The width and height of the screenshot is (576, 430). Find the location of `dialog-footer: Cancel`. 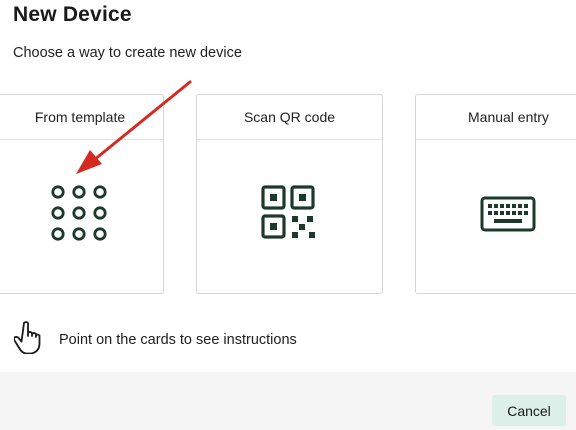

dialog-footer: Cancel is located at coordinates (288, 401).